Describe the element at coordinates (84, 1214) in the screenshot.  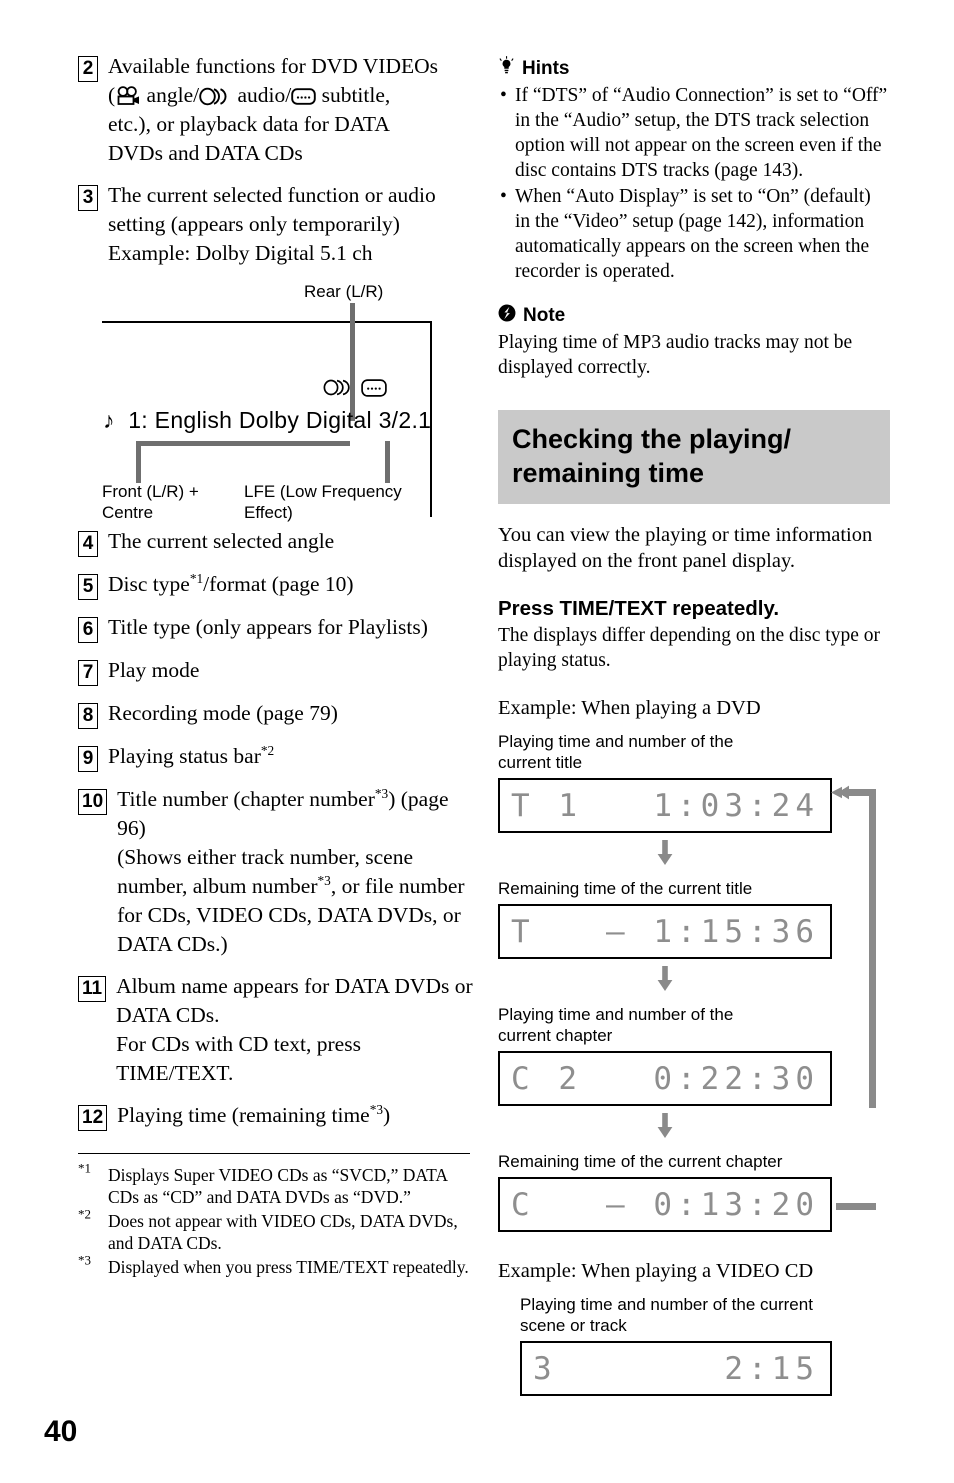
I see `footnote-mark: *2` at that location.